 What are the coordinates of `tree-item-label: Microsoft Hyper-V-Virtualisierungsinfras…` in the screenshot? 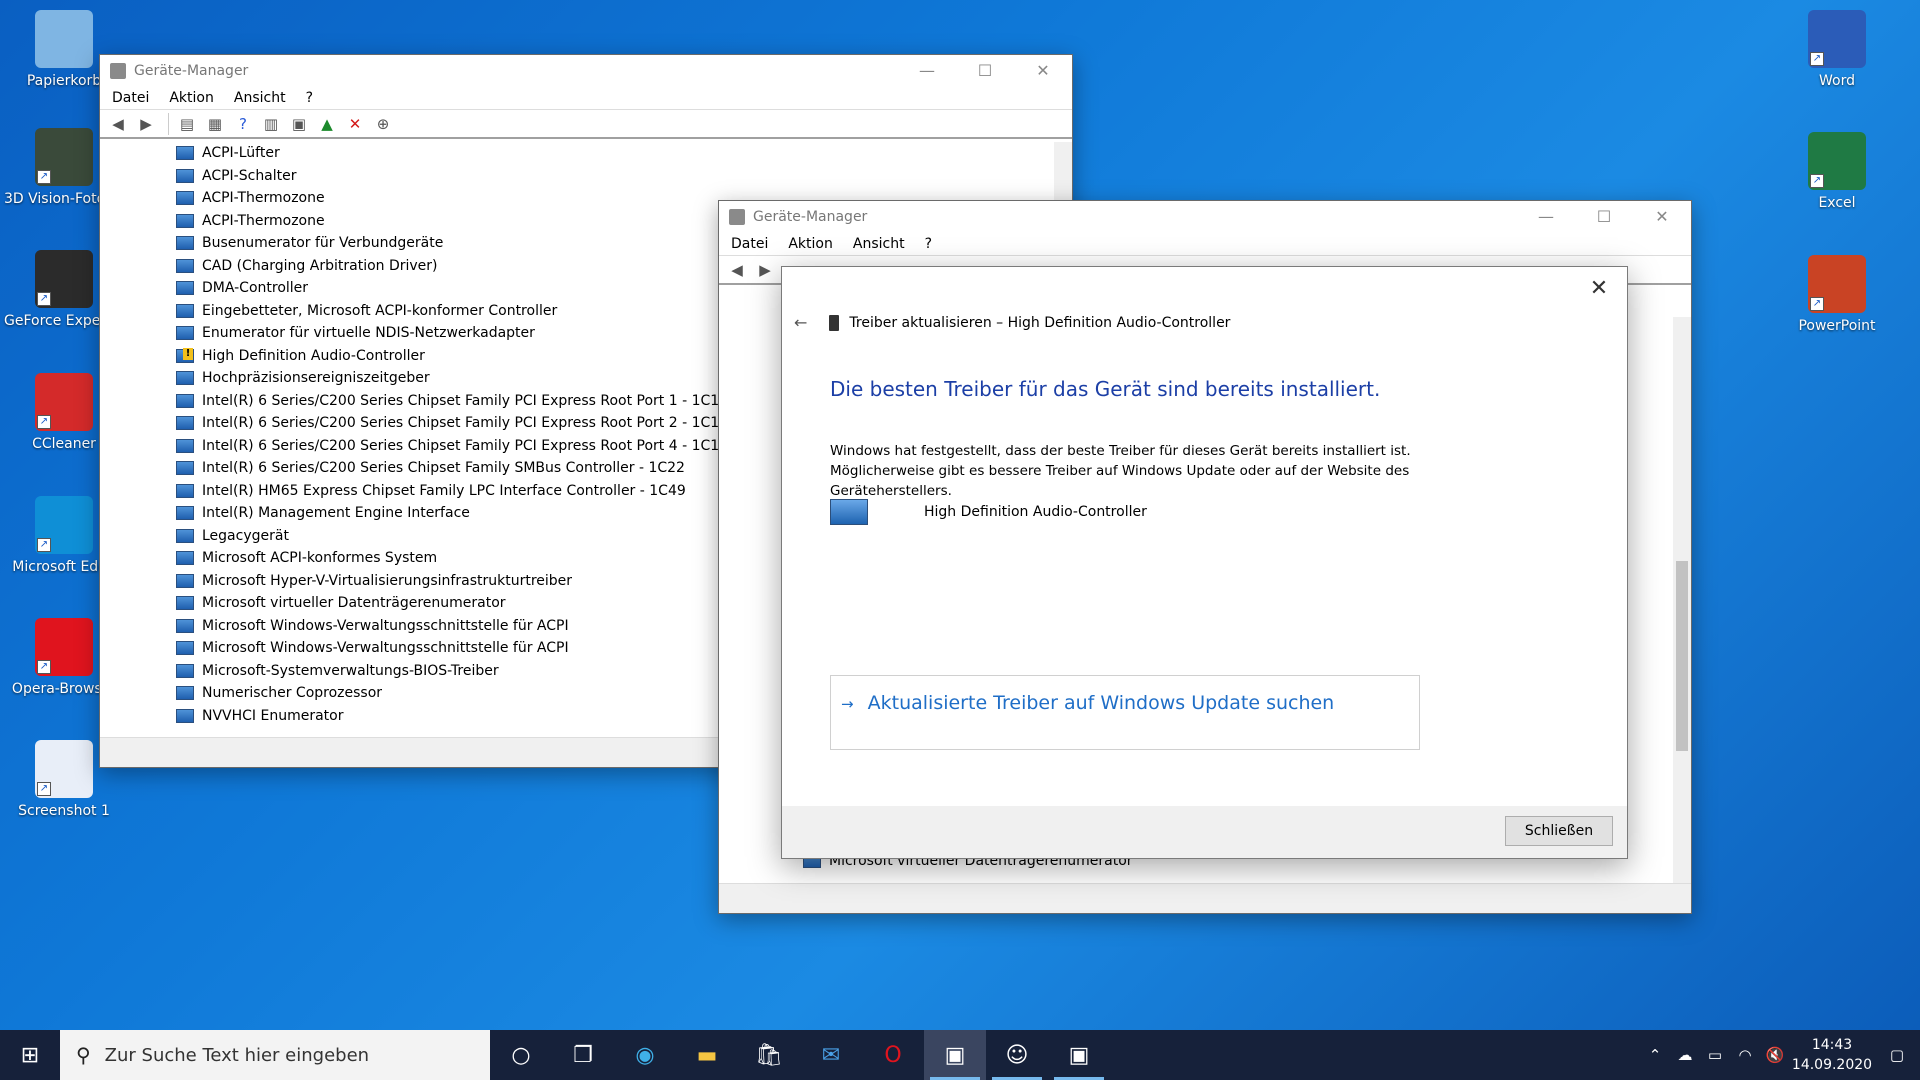 It's located at (387, 580).